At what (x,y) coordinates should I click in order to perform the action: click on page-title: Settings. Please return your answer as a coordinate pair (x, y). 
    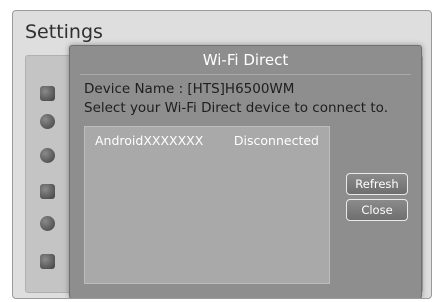
    Looking at the image, I should click on (64, 32).